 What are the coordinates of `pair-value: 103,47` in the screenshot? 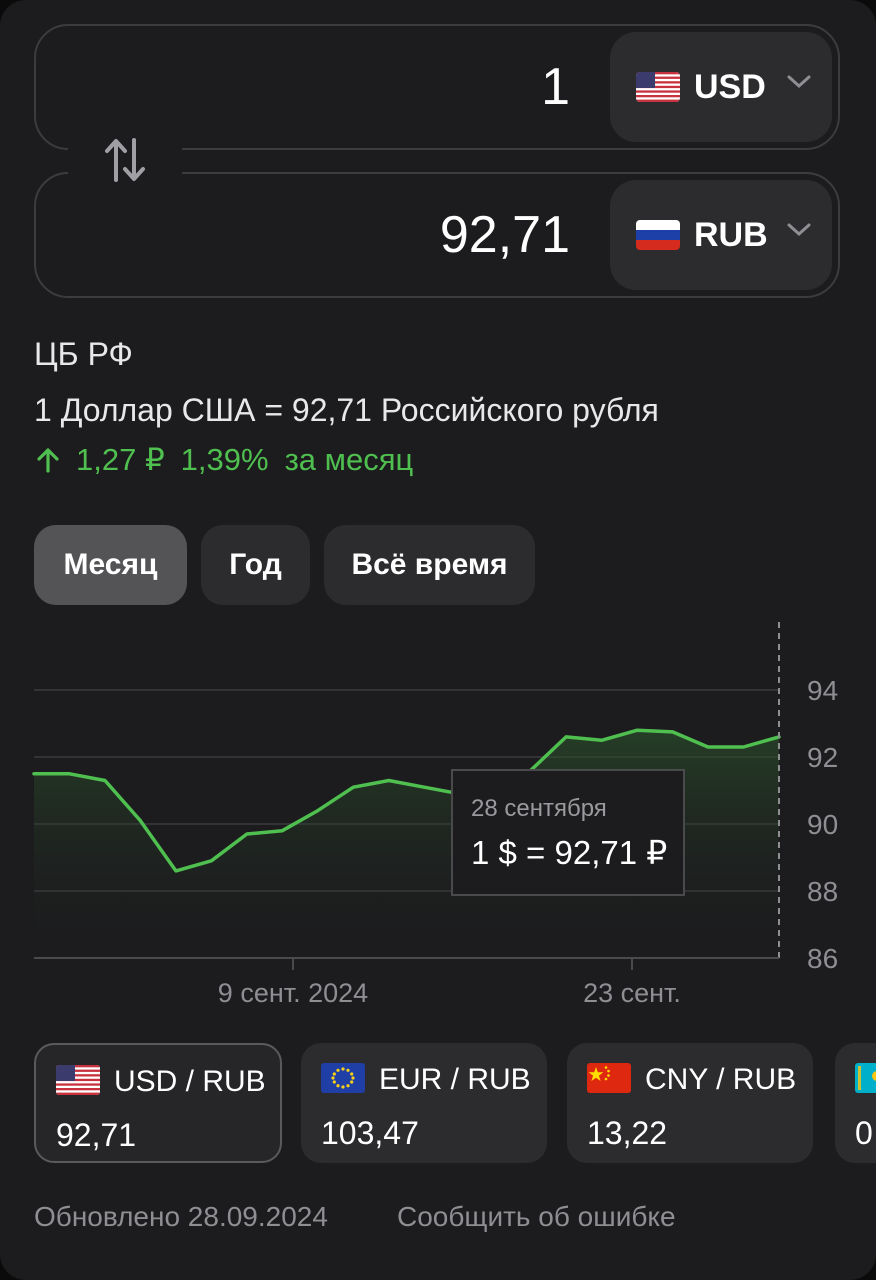 It's located at (370, 1133).